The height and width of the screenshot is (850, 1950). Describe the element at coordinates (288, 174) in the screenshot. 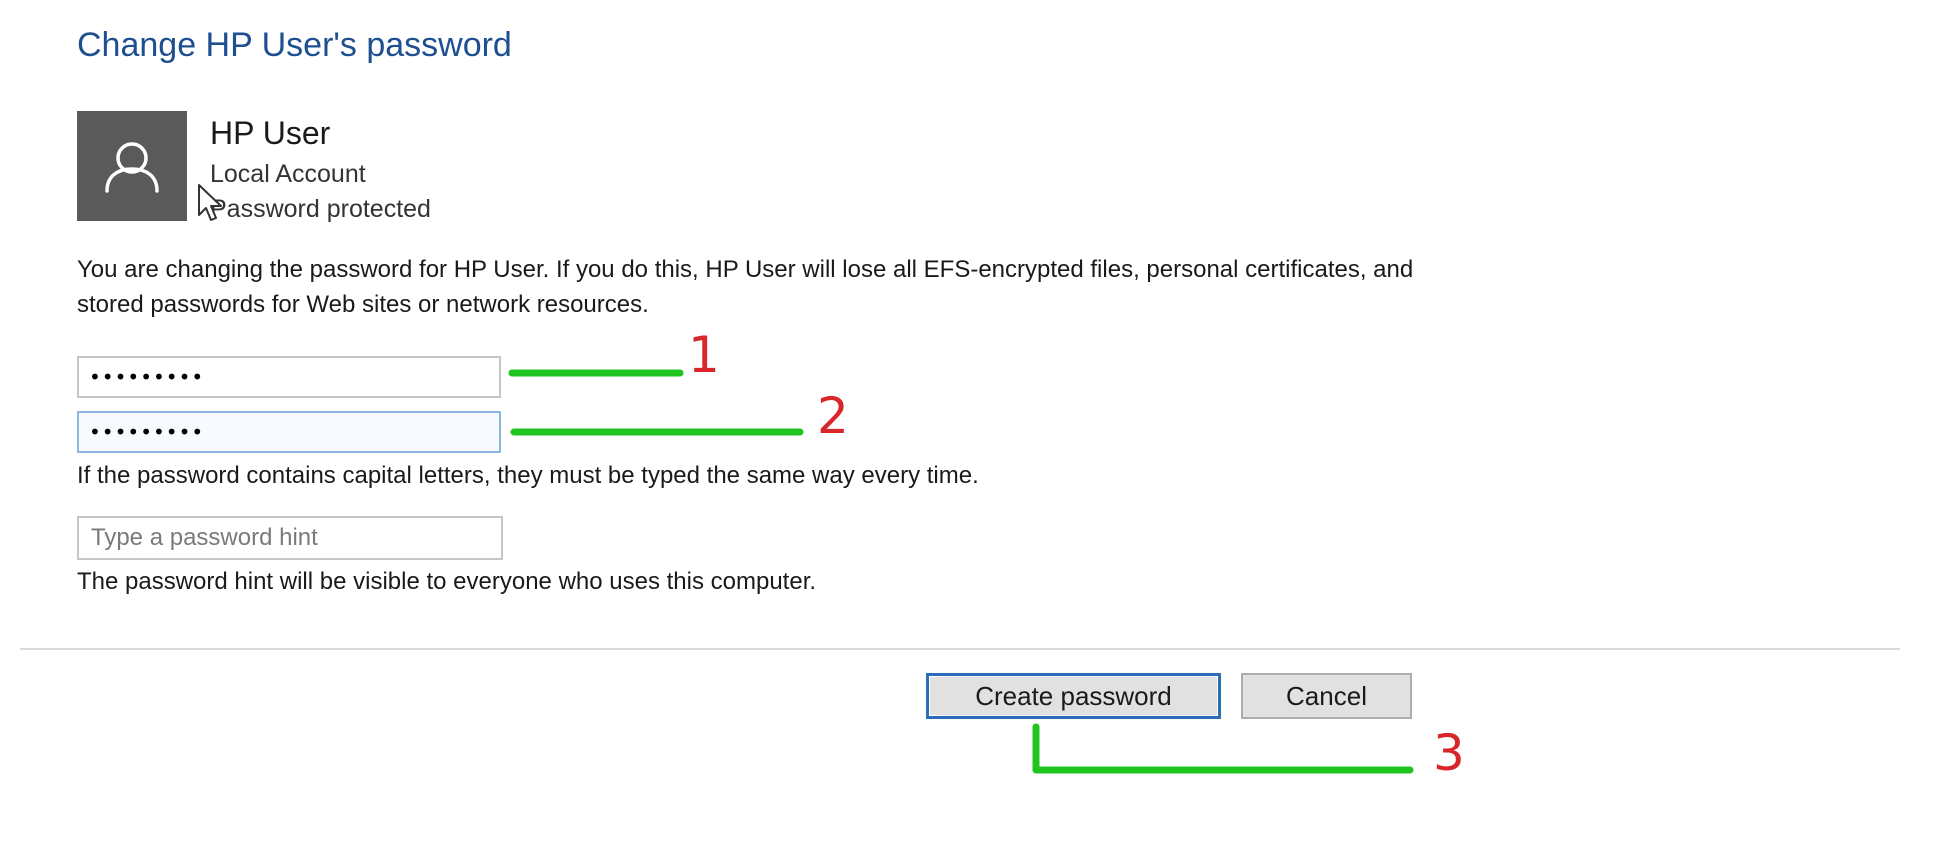

I see `account-type: Local Account` at that location.